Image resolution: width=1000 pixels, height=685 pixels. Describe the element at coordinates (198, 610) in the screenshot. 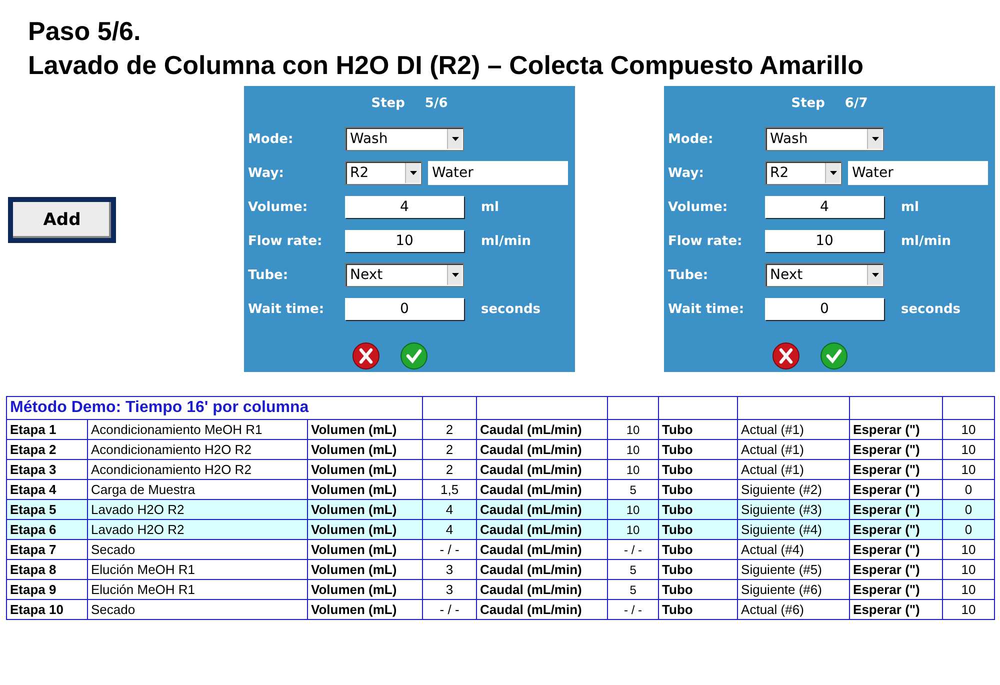

I see `table-cell: Secado` at that location.